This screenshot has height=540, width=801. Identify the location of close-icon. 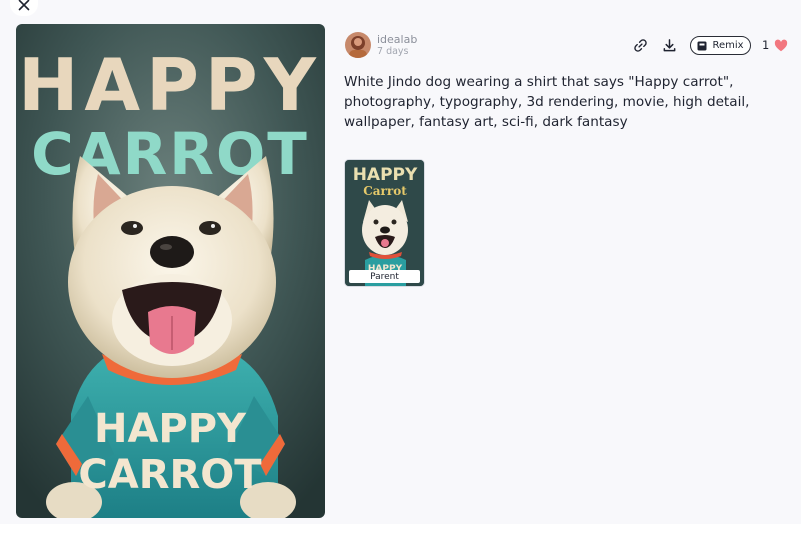
(24, 5).